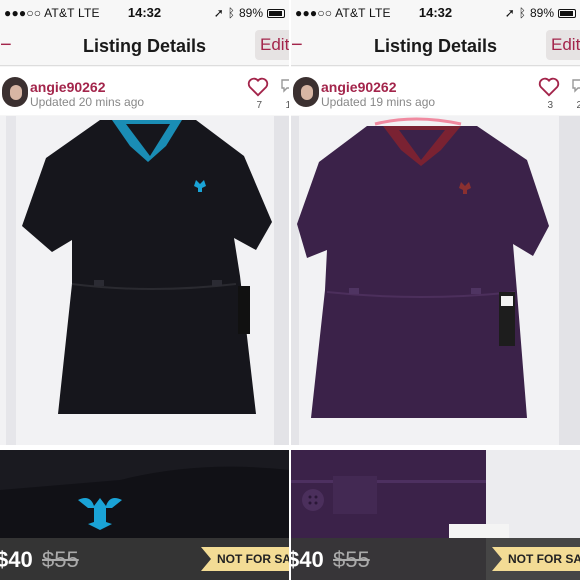  Describe the element at coordinates (550, 105) in the screenshot. I see `like-count: 3` at that location.